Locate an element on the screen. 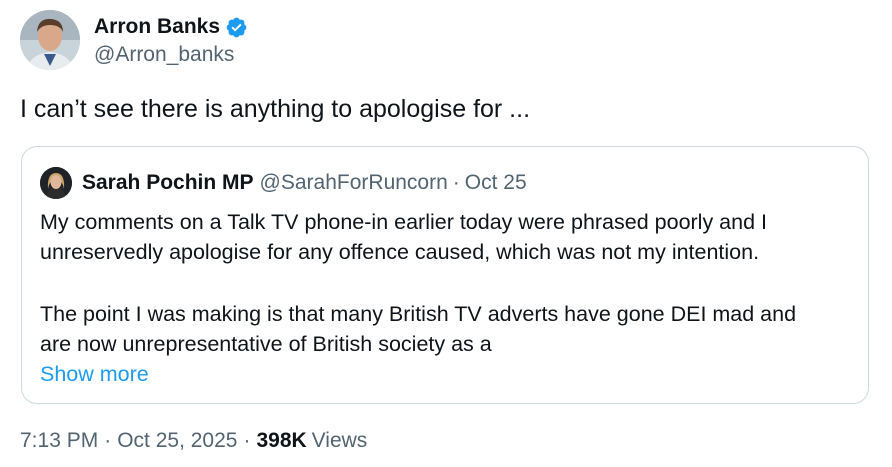 This screenshot has width=892, height=467. tweet-metadata: 7:13 PM · Oct 25, 2025 · 398K Views is located at coordinates (193, 441).